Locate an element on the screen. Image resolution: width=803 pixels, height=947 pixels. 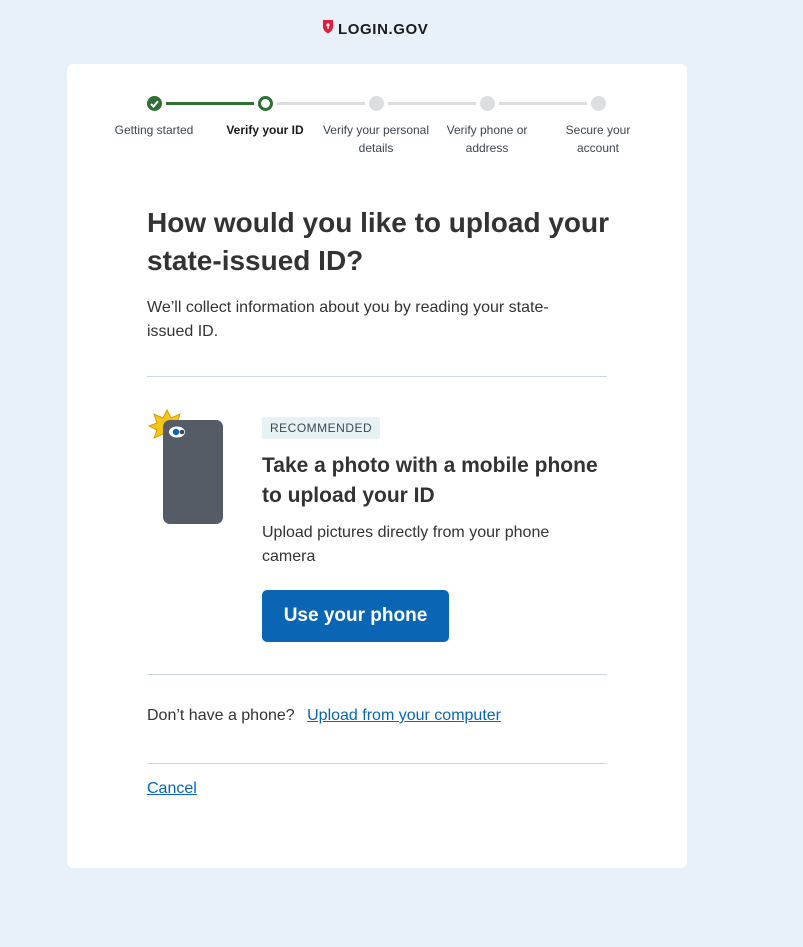
use-phone-button: Use your phone is located at coordinates (355, 616).